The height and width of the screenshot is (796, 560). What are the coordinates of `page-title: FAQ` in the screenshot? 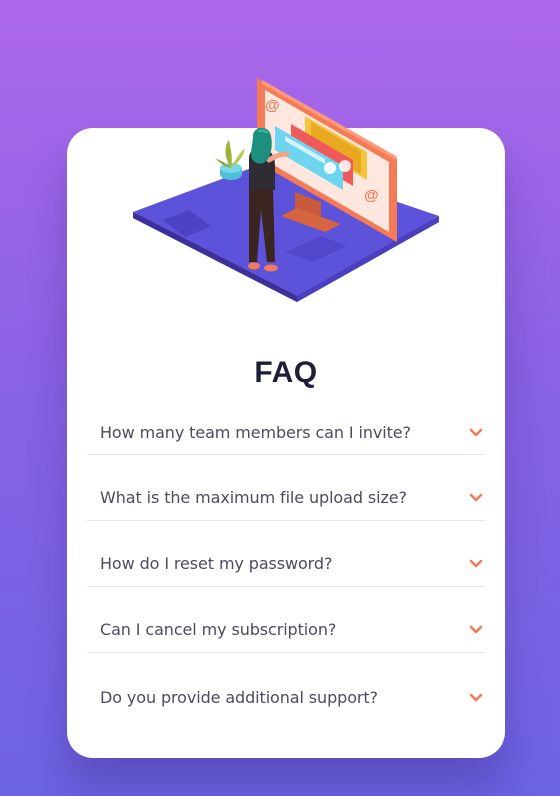 It's located at (286, 372).